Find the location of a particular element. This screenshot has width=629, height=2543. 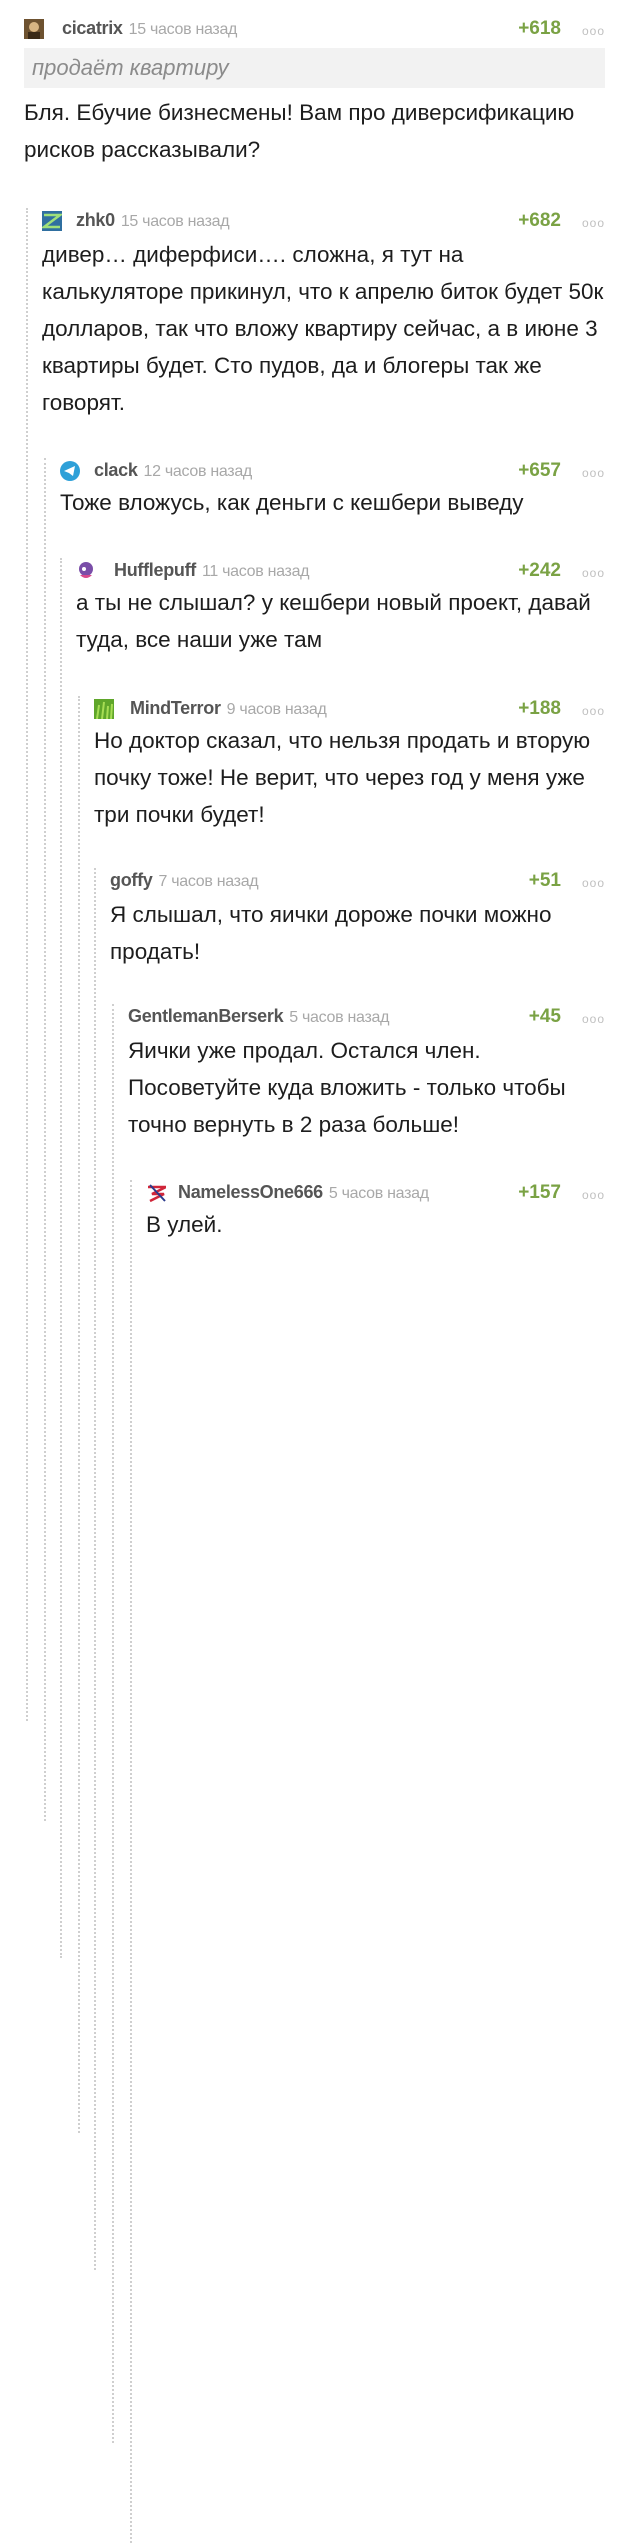

username: clack 12 часов назад is located at coordinates (173, 470).